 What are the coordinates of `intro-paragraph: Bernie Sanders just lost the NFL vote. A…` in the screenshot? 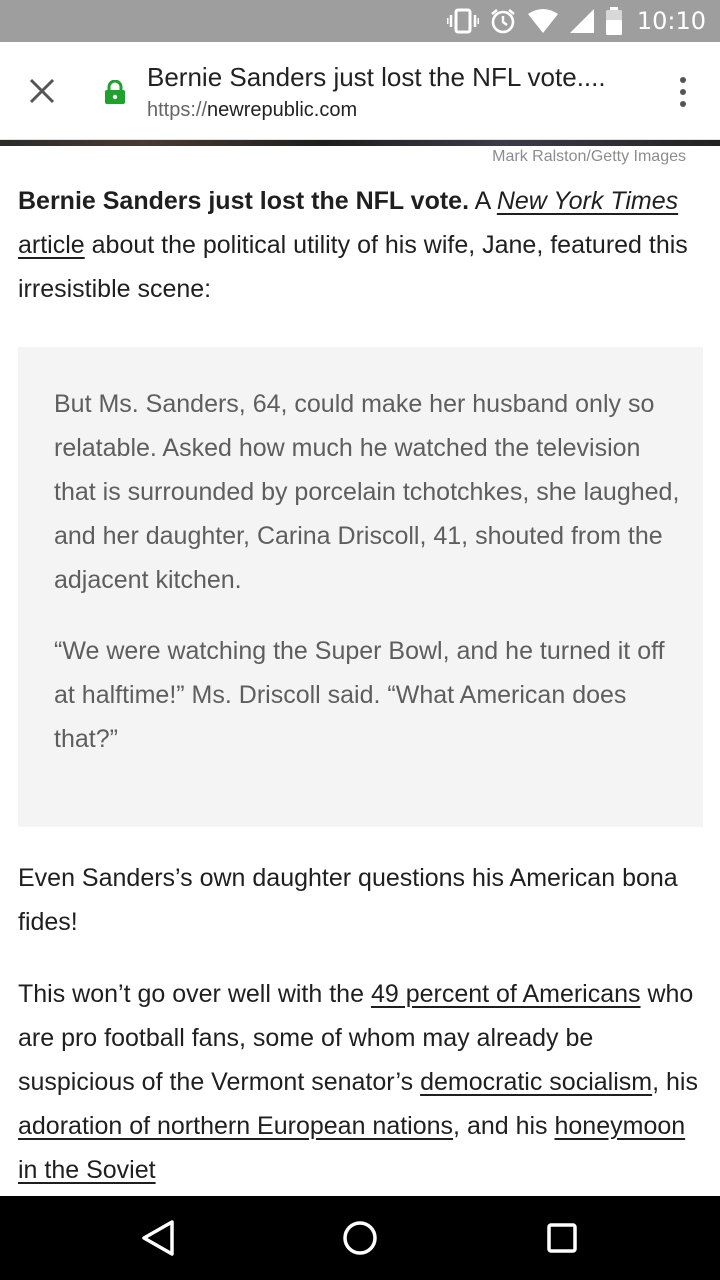 It's located at (358, 245).